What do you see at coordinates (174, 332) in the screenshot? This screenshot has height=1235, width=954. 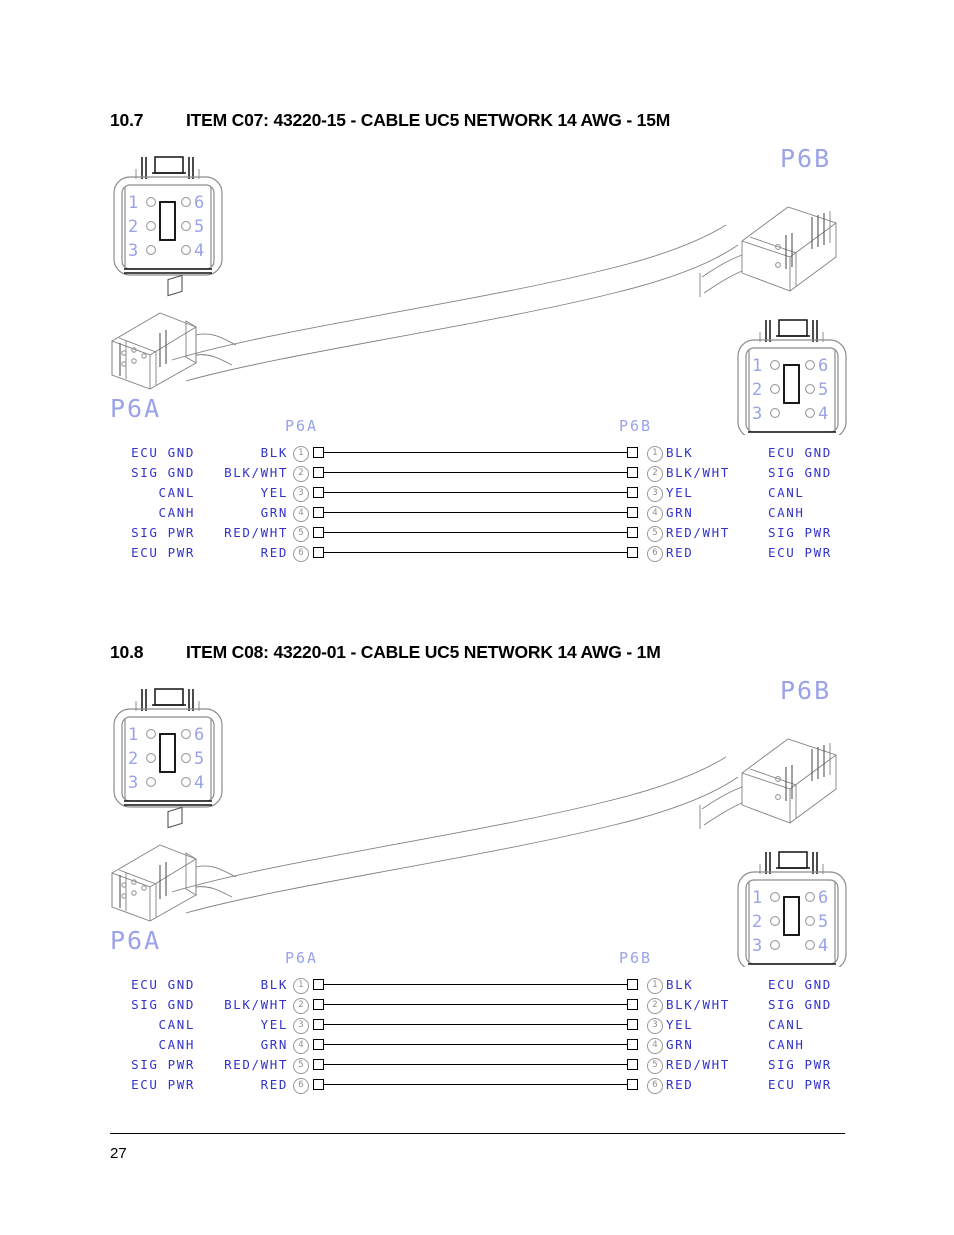 I see `plug-p6a` at bounding box center [174, 332].